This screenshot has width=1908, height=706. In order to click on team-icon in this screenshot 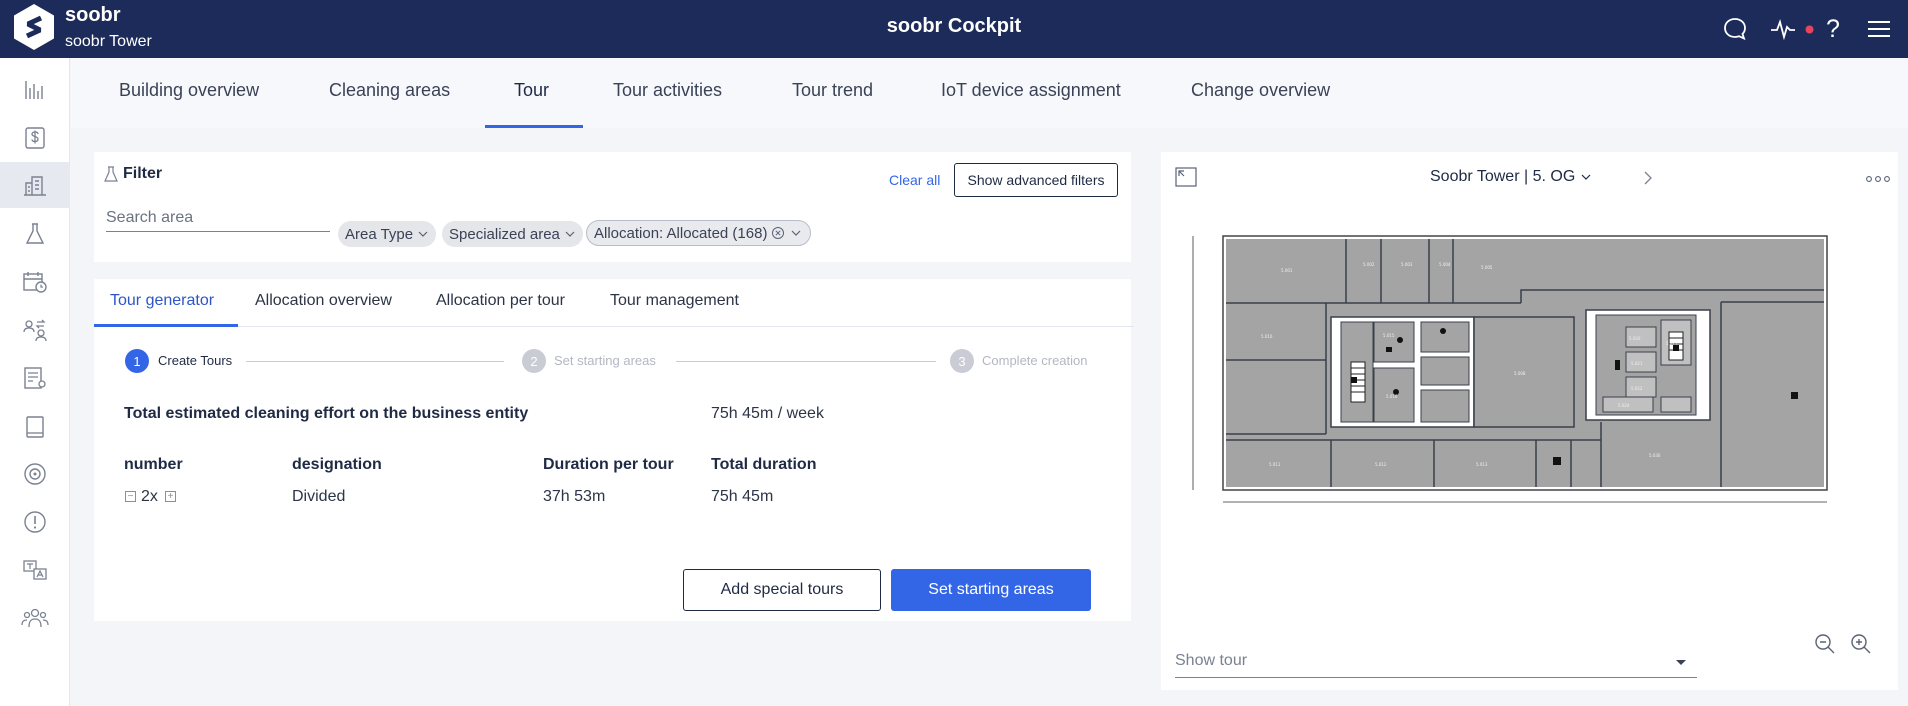, I will do `click(35, 618)`.